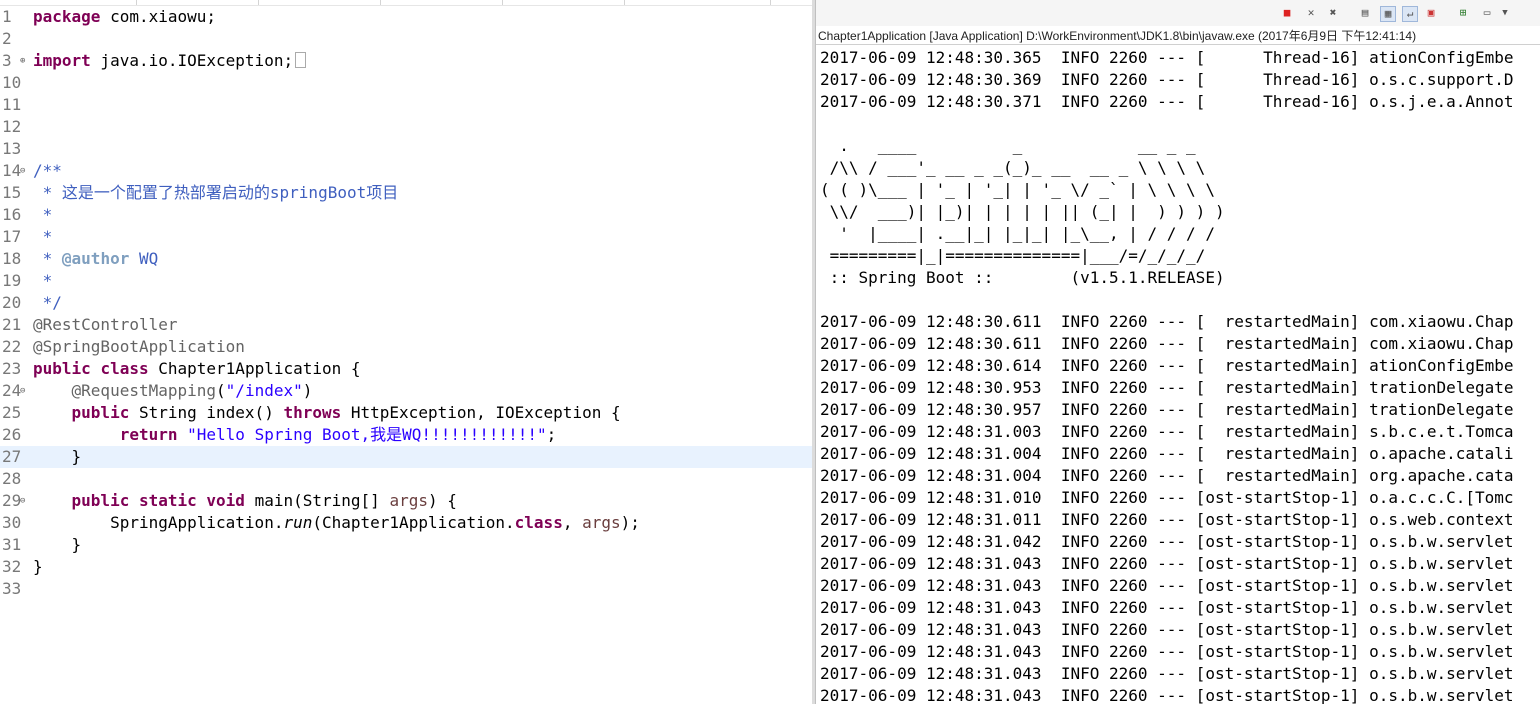 This screenshot has width=1540, height=704. Describe the element at coordinates (406, 127) in the screenshot. I see `code-line: 12` at that location.